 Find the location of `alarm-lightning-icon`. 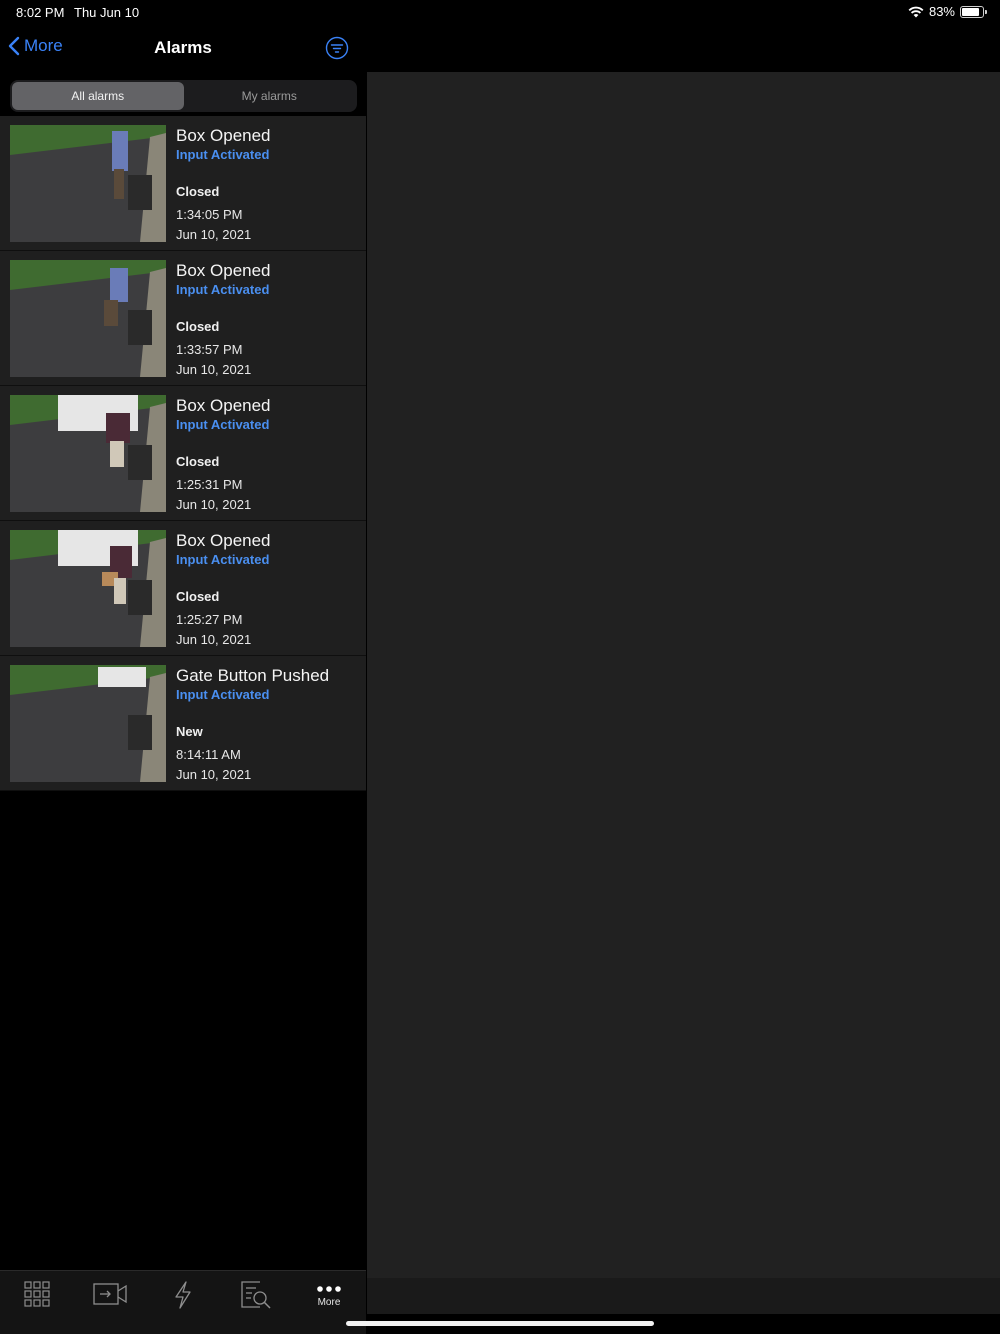

alarm-lightning-icon is located at coordinates (183, 1295).